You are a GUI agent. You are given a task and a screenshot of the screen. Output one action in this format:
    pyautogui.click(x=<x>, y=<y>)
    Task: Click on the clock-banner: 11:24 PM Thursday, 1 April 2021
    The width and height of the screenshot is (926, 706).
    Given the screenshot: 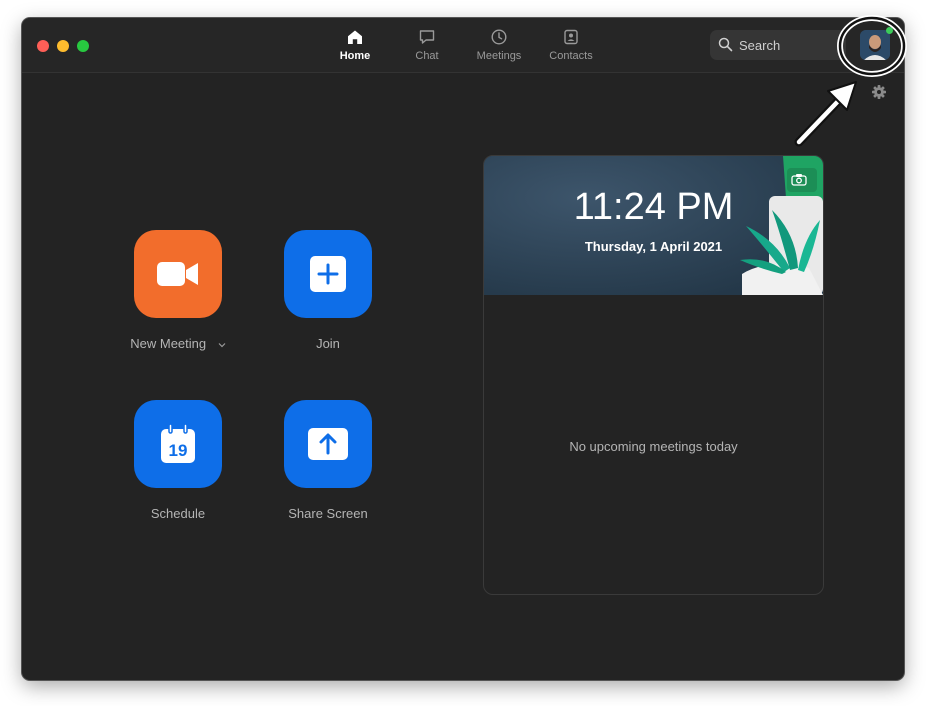 What is the action you would take?
    pyautogui.click(x=653, y=225)
    